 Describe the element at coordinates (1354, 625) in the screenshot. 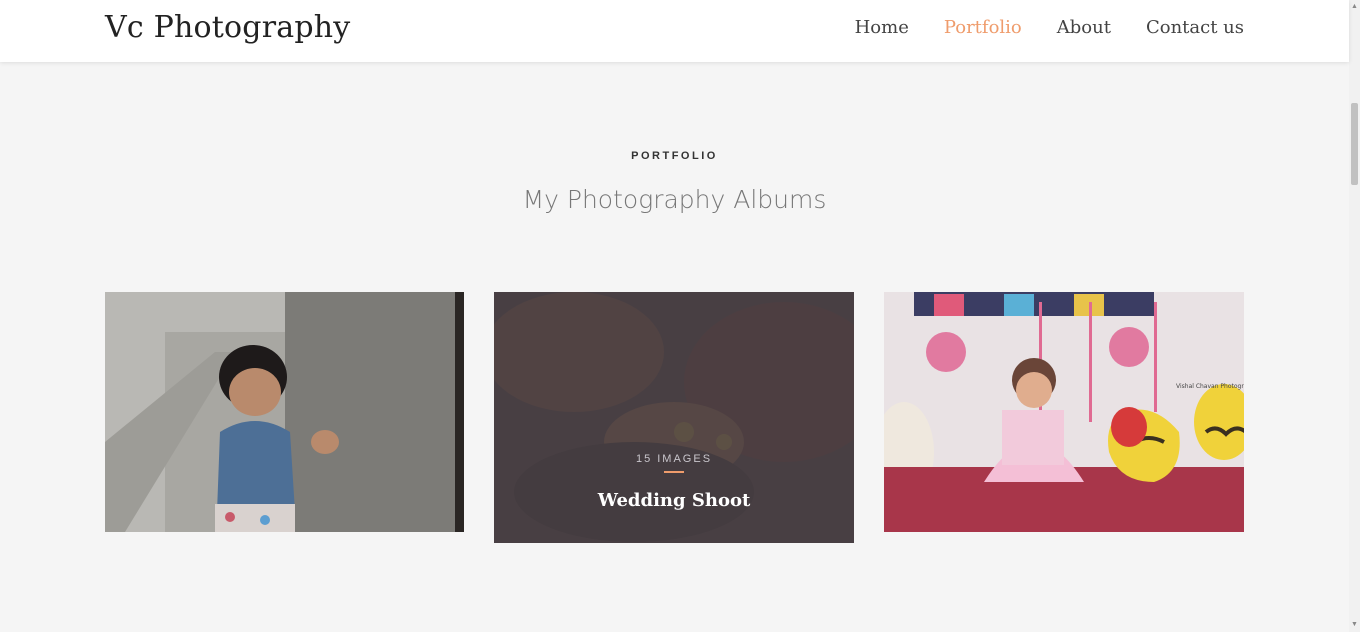

I see `scroll-down-icon: ▼` at that location.